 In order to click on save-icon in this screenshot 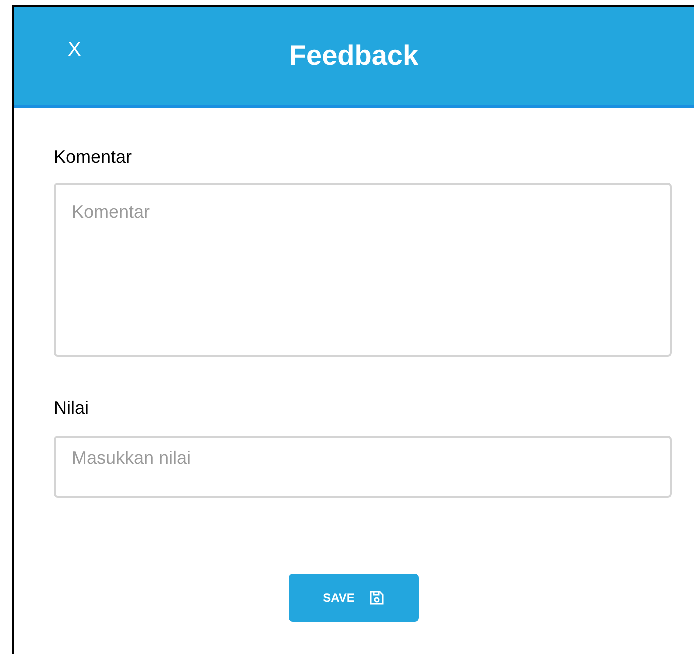, I will do `click(376, 598)`.